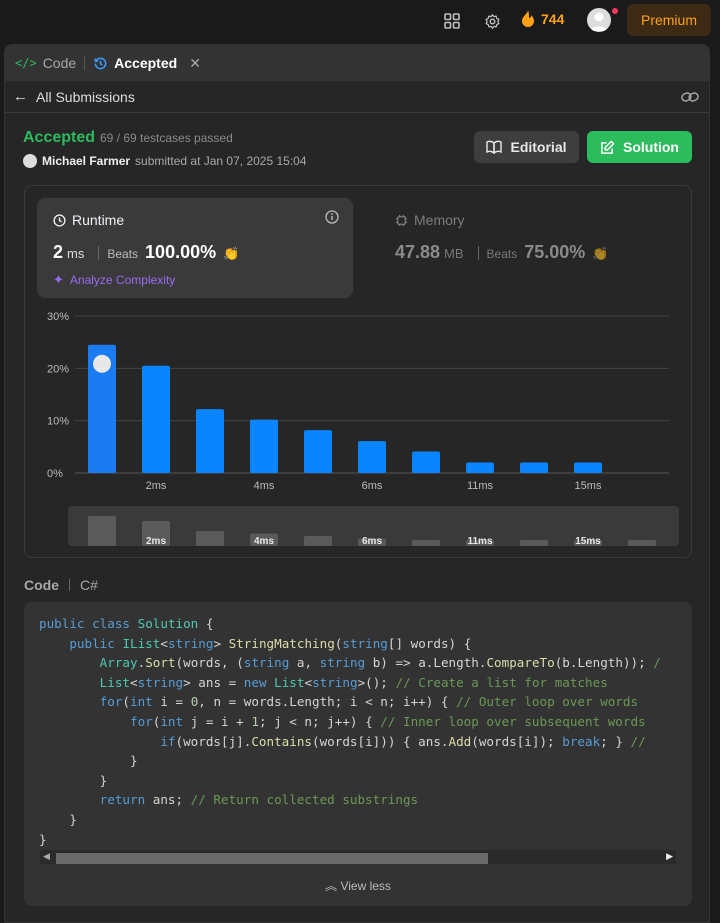 The image size is (720, 923). I want to click on view-less-button: ︽ View less, so click(358, 885).